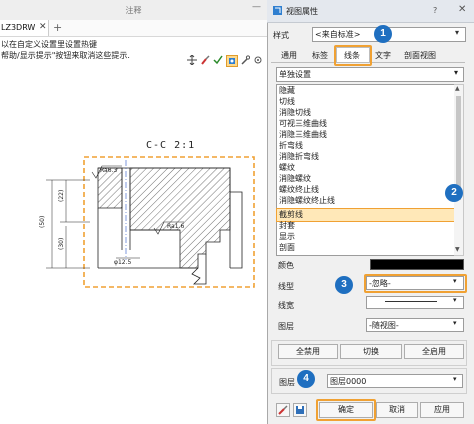 The width and height of the screenshot is (474, 424). Describe the element at coordinates (338, 34) in the screenshot. I see `style-value: <来自标准>` at that location.